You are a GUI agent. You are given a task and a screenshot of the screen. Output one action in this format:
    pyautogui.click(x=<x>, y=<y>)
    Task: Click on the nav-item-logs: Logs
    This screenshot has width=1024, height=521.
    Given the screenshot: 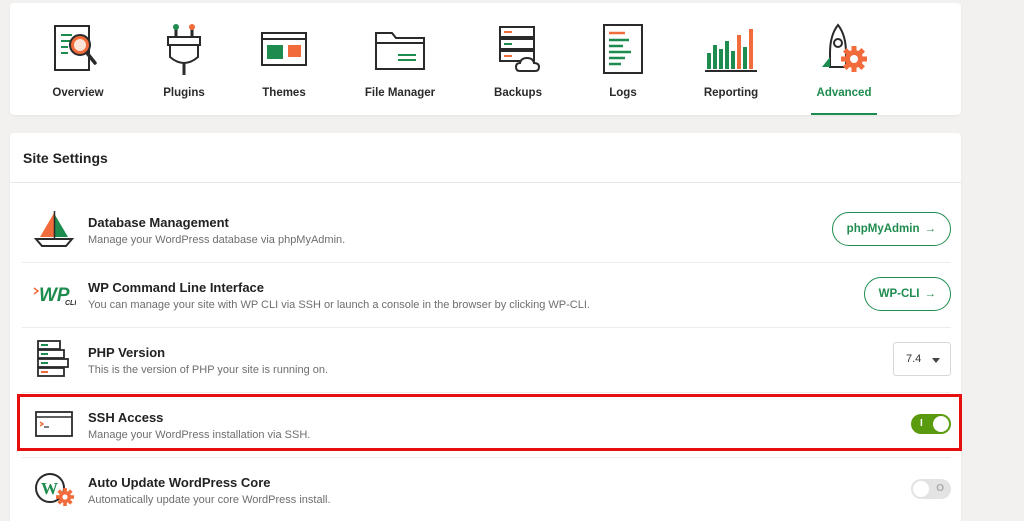 What is the action you would take?
    pyautogui.click(x=623, y=59)
    